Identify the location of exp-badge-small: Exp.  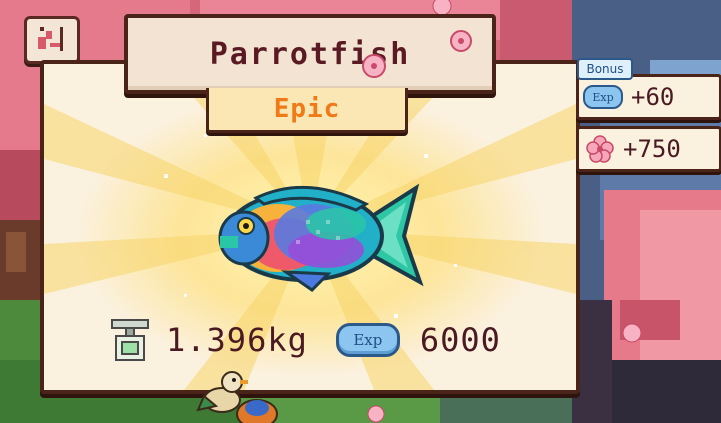
(603, 97).